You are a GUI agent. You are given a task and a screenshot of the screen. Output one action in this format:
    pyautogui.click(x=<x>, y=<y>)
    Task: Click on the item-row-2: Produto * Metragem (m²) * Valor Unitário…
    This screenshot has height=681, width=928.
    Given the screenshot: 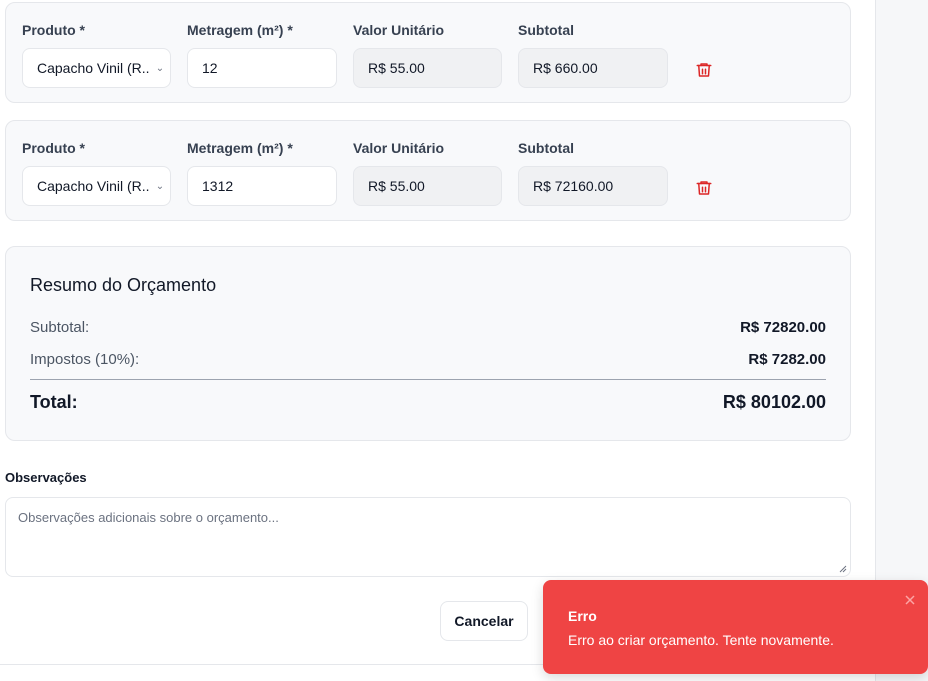 What is the action you would take?
    pyautogui.click(x=428, y=170)
    